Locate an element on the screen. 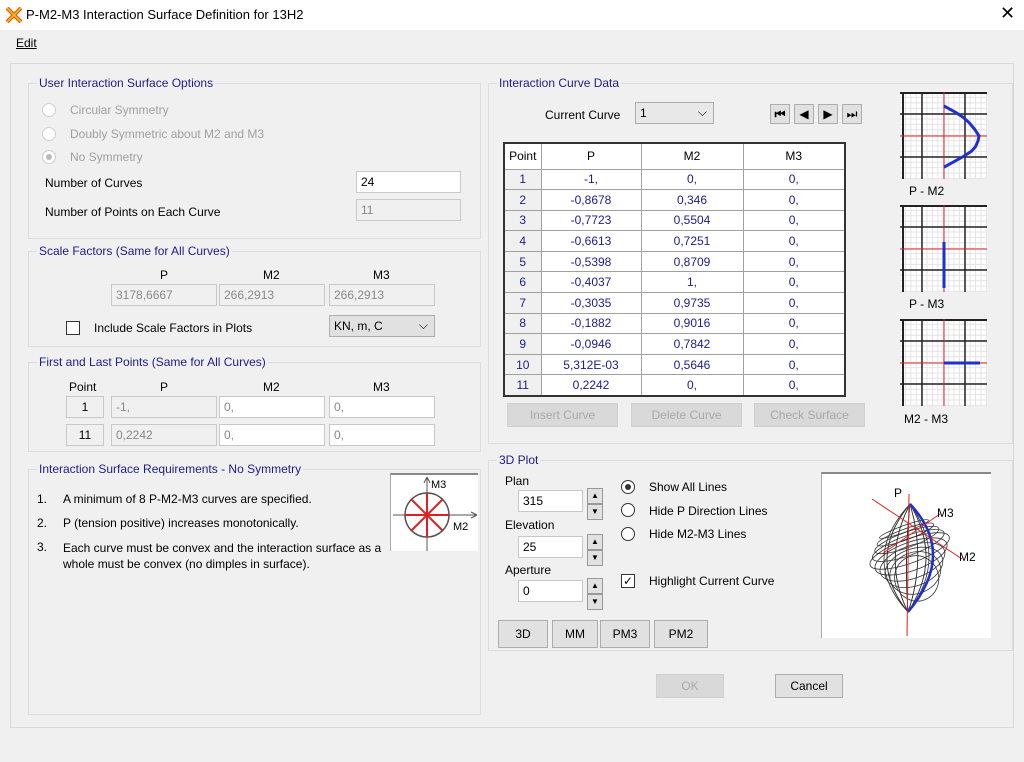 This screenshot has height=762, width=1024. cell-m2: 0,346 is located at coordinates (692, 200).